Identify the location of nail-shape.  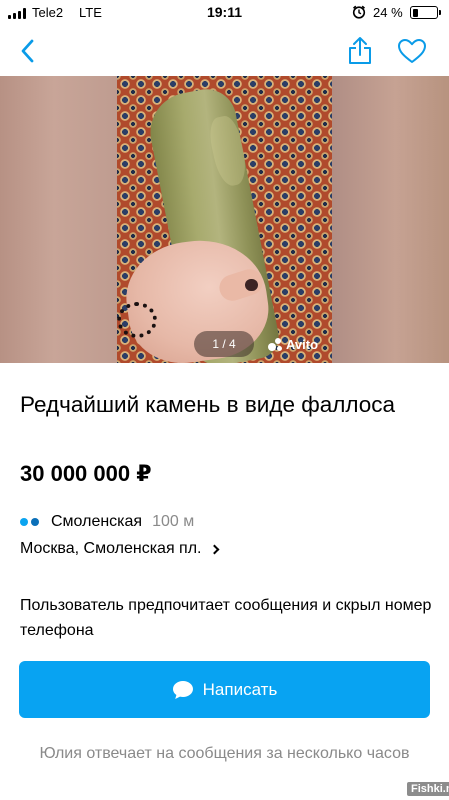
(251, 285).